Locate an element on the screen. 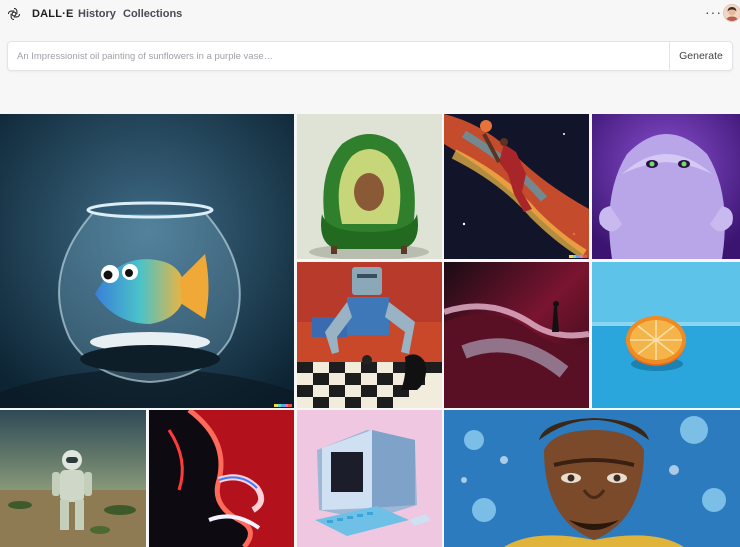  more-options-icon: ··· is located at coordinates (713, 12).